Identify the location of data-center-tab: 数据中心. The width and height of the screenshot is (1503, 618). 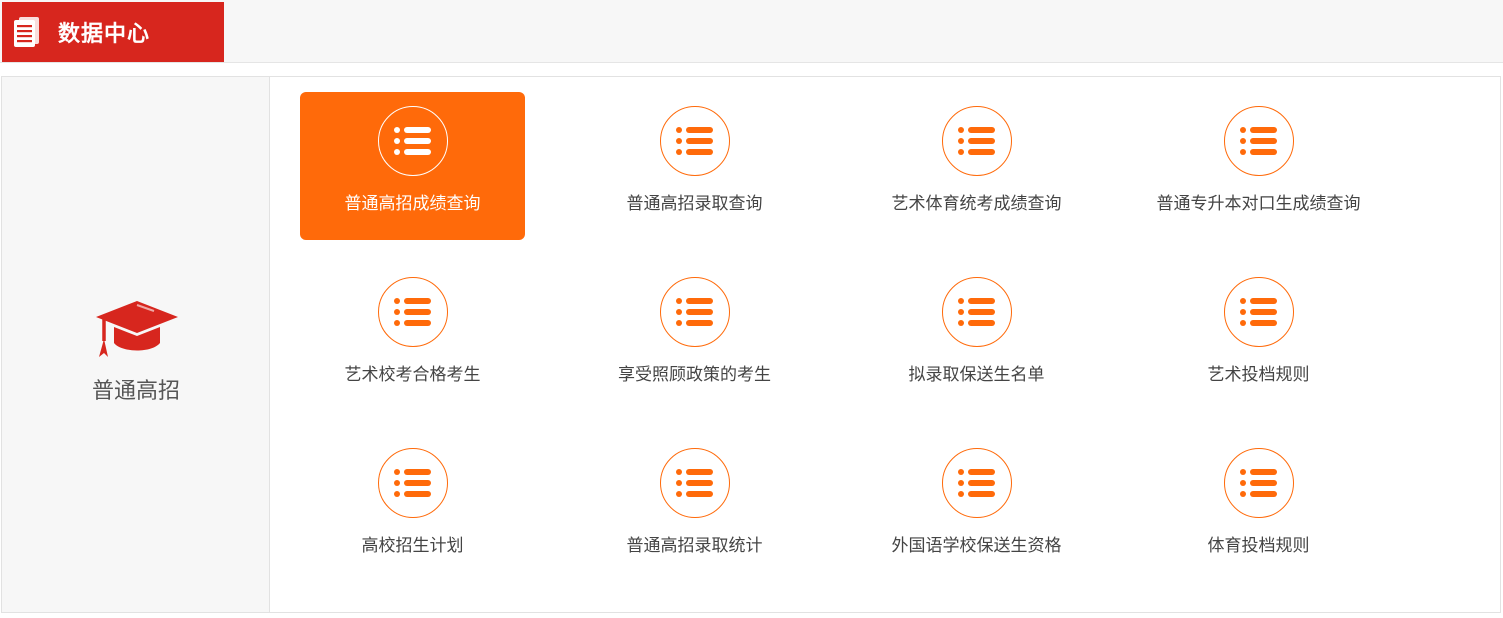
(113, 32).